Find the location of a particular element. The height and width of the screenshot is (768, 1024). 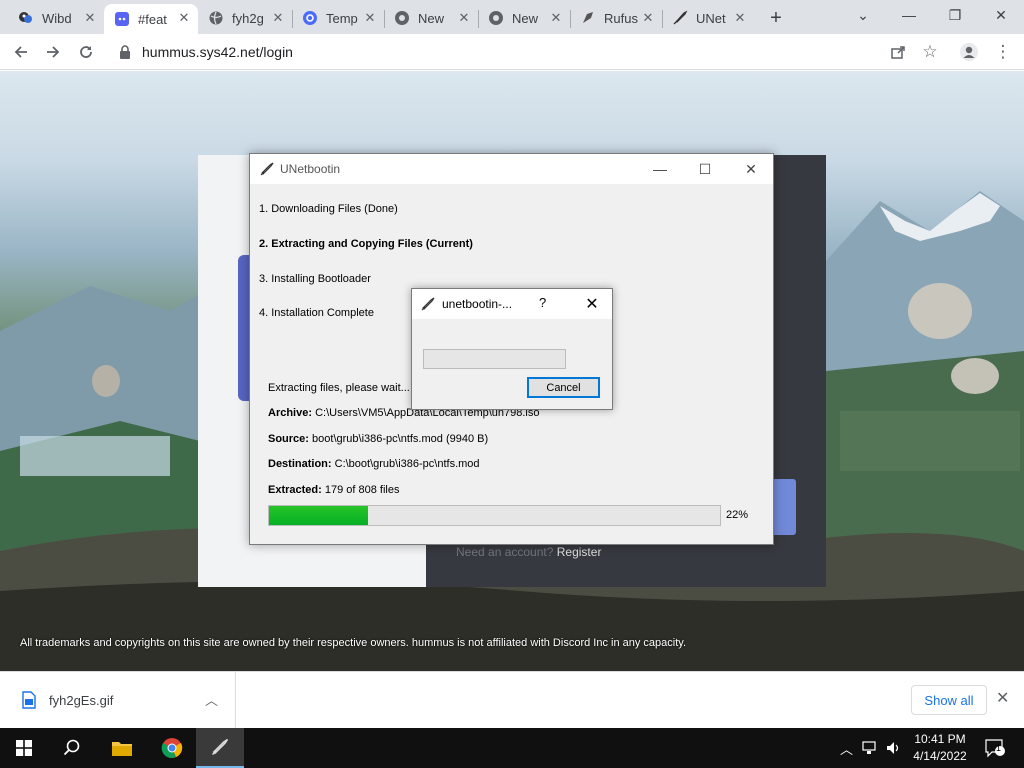

tab-discord: #feat ✕ is located at coordinates (151, 19).